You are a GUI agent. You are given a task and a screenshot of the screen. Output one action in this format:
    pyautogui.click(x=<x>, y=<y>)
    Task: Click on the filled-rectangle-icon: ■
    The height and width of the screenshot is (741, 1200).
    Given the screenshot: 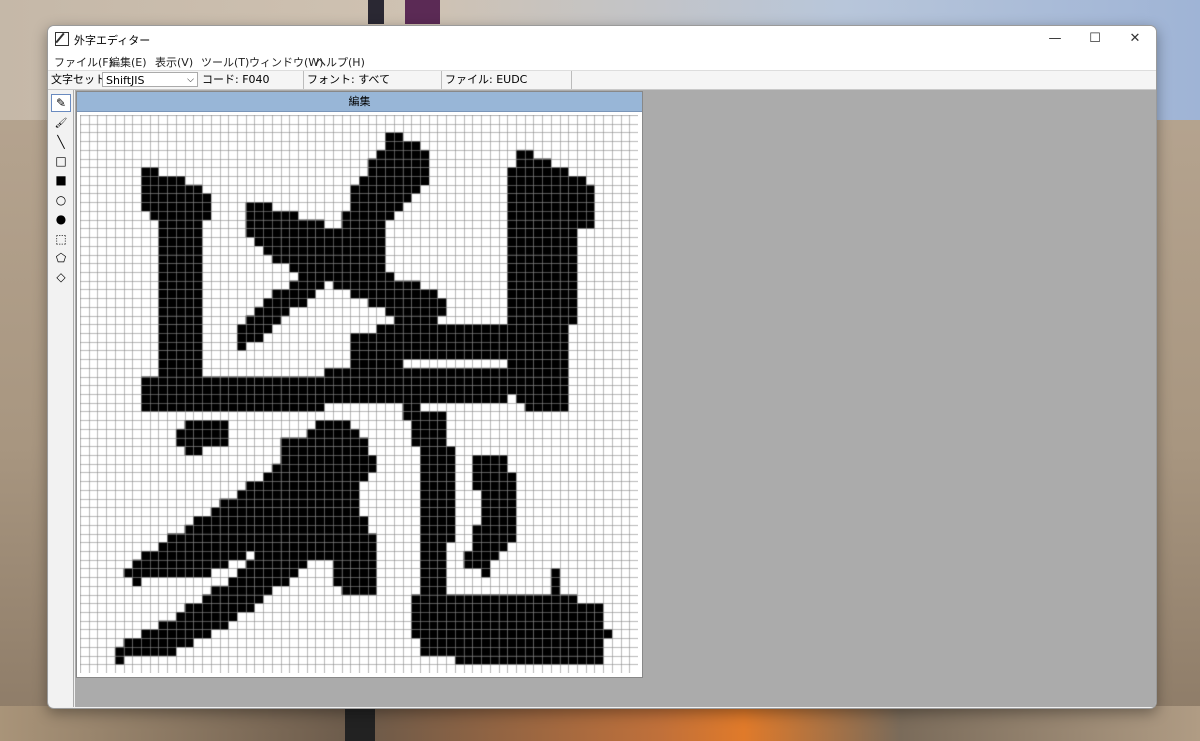 What is the action you would take?
    pyautogui.click(x=61, y=180)
    